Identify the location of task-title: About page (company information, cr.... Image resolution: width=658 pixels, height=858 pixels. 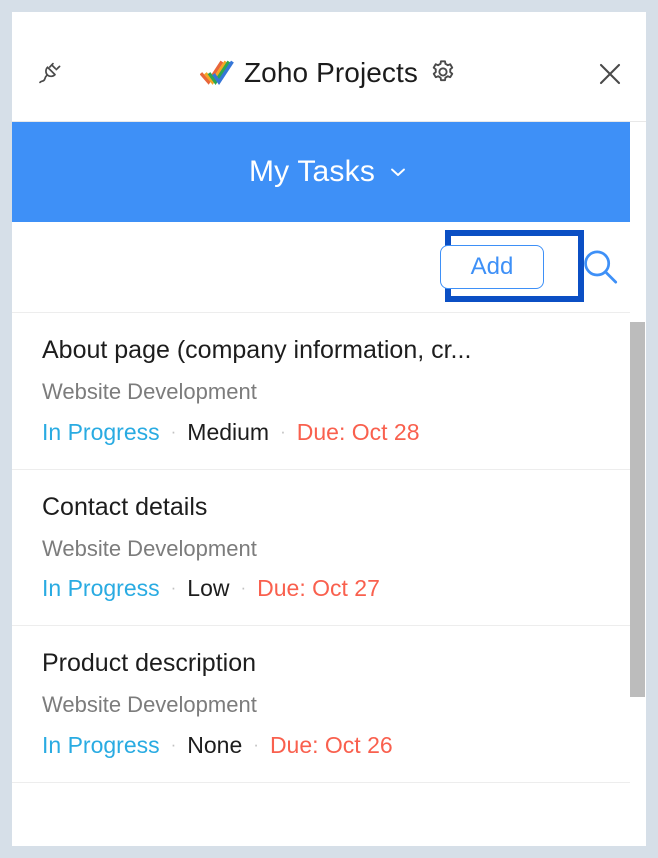
(257, 350).